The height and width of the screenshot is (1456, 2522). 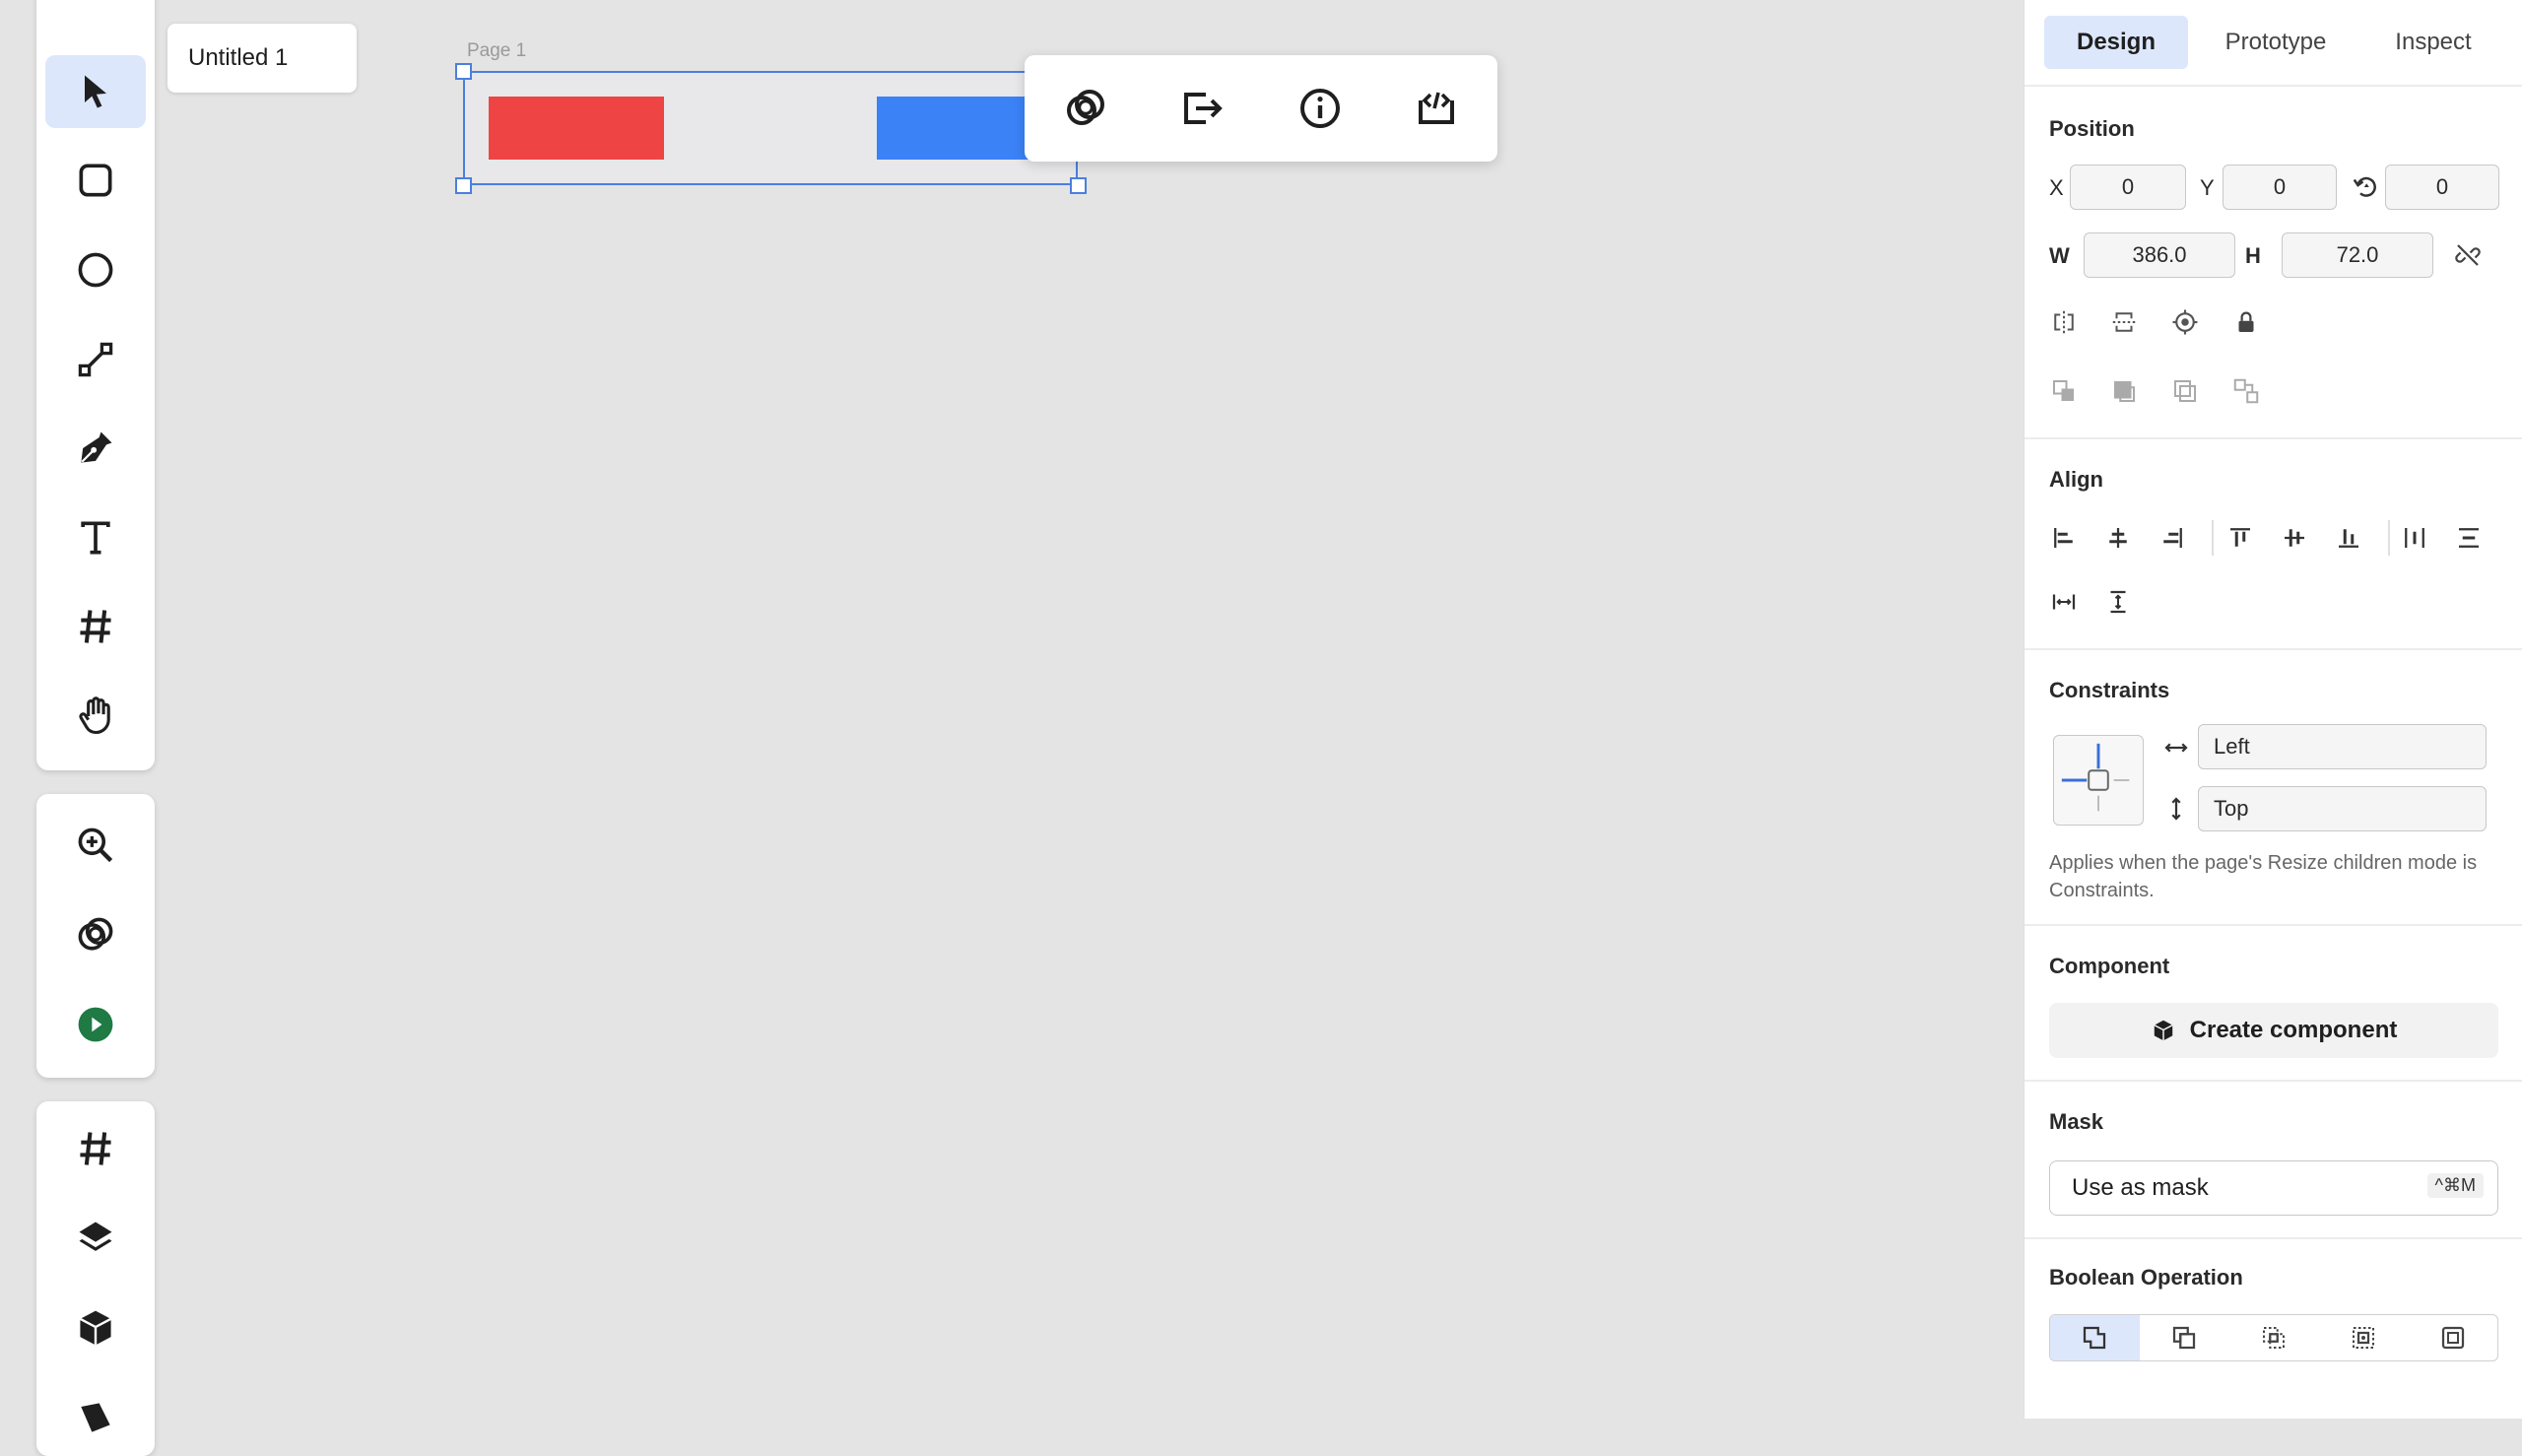 I want to click on embed-code-button, so click(x=1436, y=108).